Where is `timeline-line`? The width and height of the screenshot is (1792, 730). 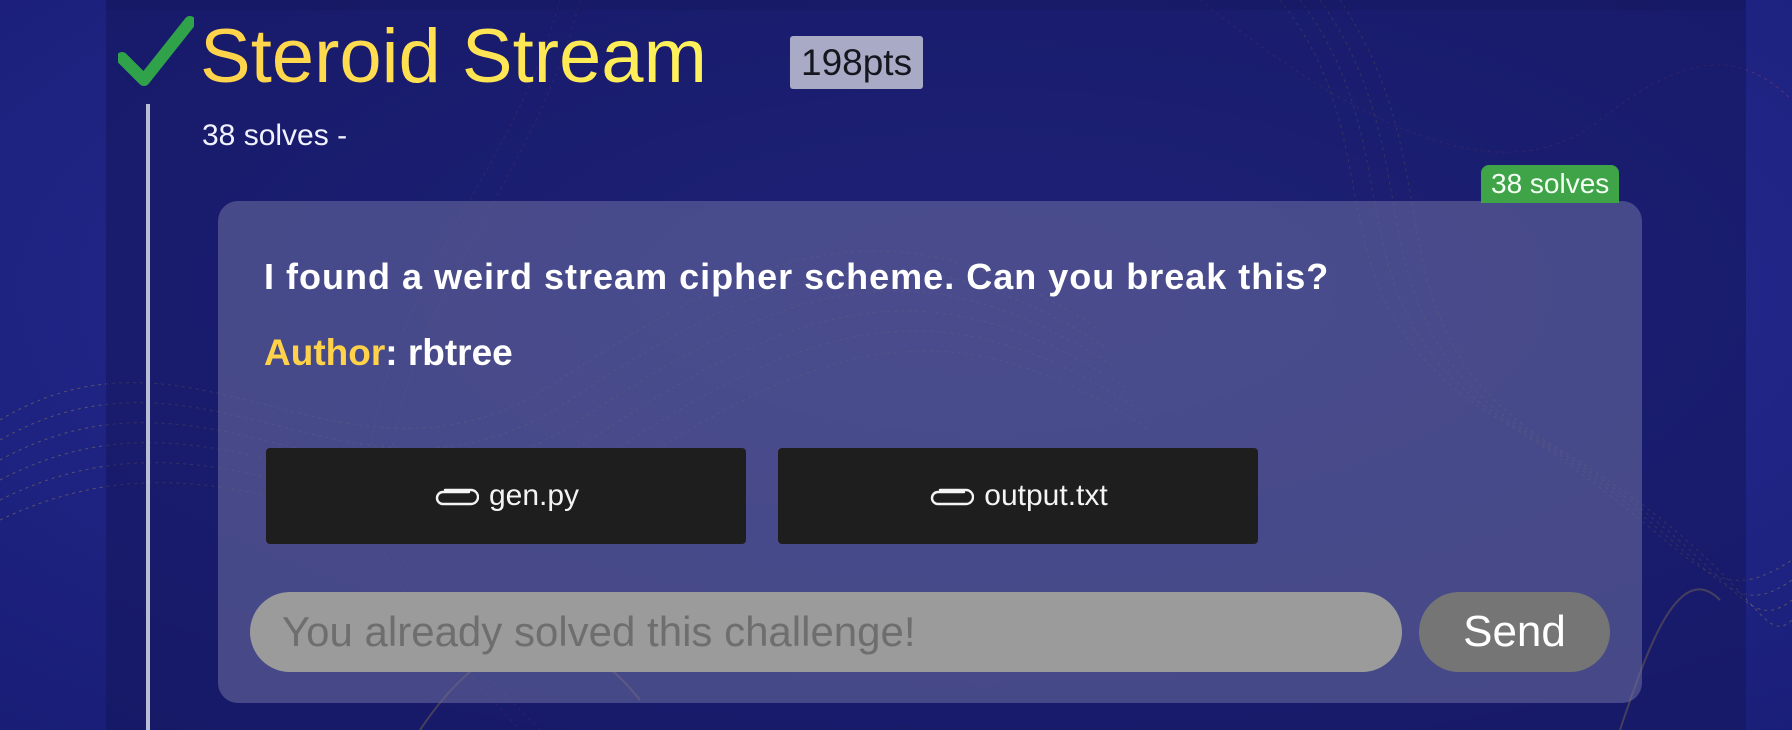
timeline-line is located at coordinates (148, 417).